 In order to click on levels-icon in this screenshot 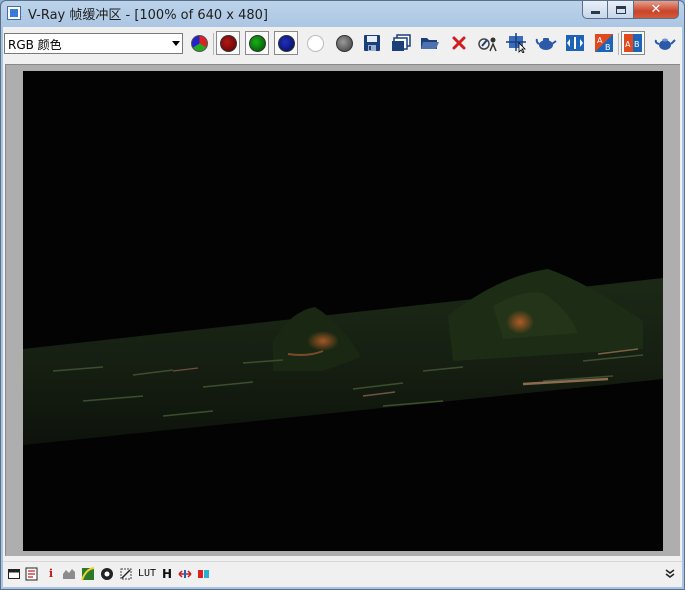, I will do `click(69, 573)`.